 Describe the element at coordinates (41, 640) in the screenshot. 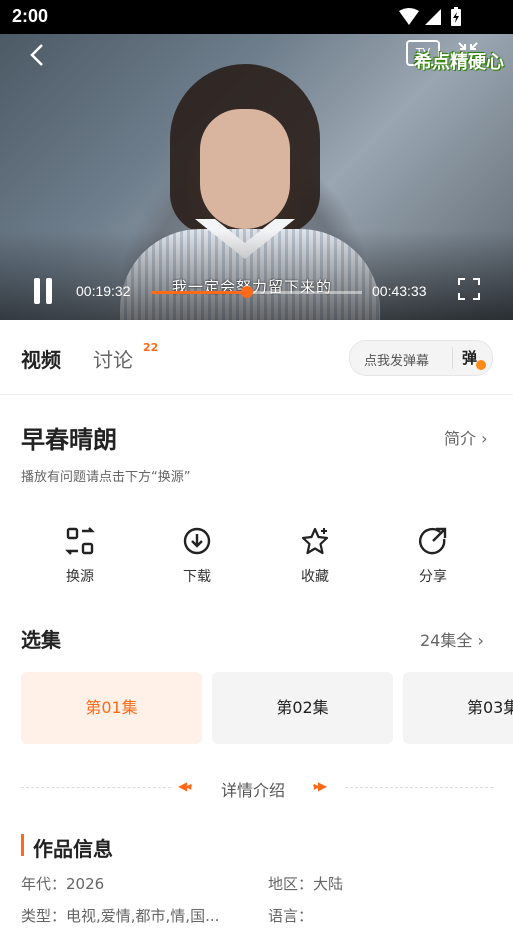

I see `episodes-title: 选集` at that location.